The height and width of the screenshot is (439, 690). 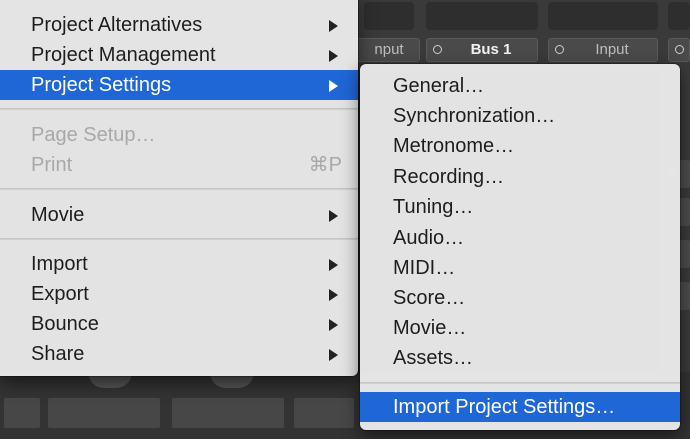 What do you see at coordinates (60, 294) in the screenshot?
I see `menu-item-label: Export` at bounding box center [60, 294].